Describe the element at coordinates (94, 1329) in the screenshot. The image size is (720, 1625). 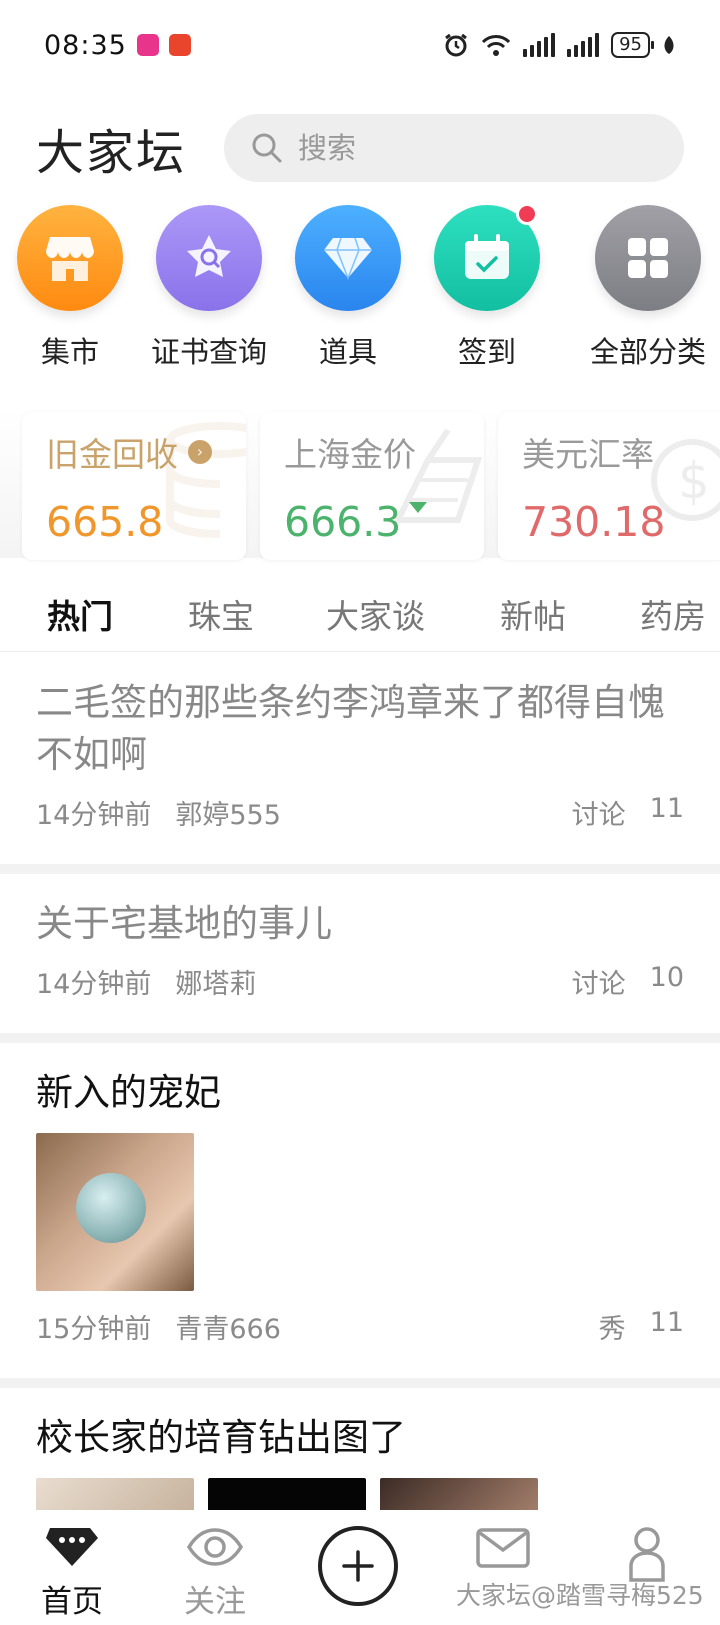
I see `post-time: 15分钟前` at that location.